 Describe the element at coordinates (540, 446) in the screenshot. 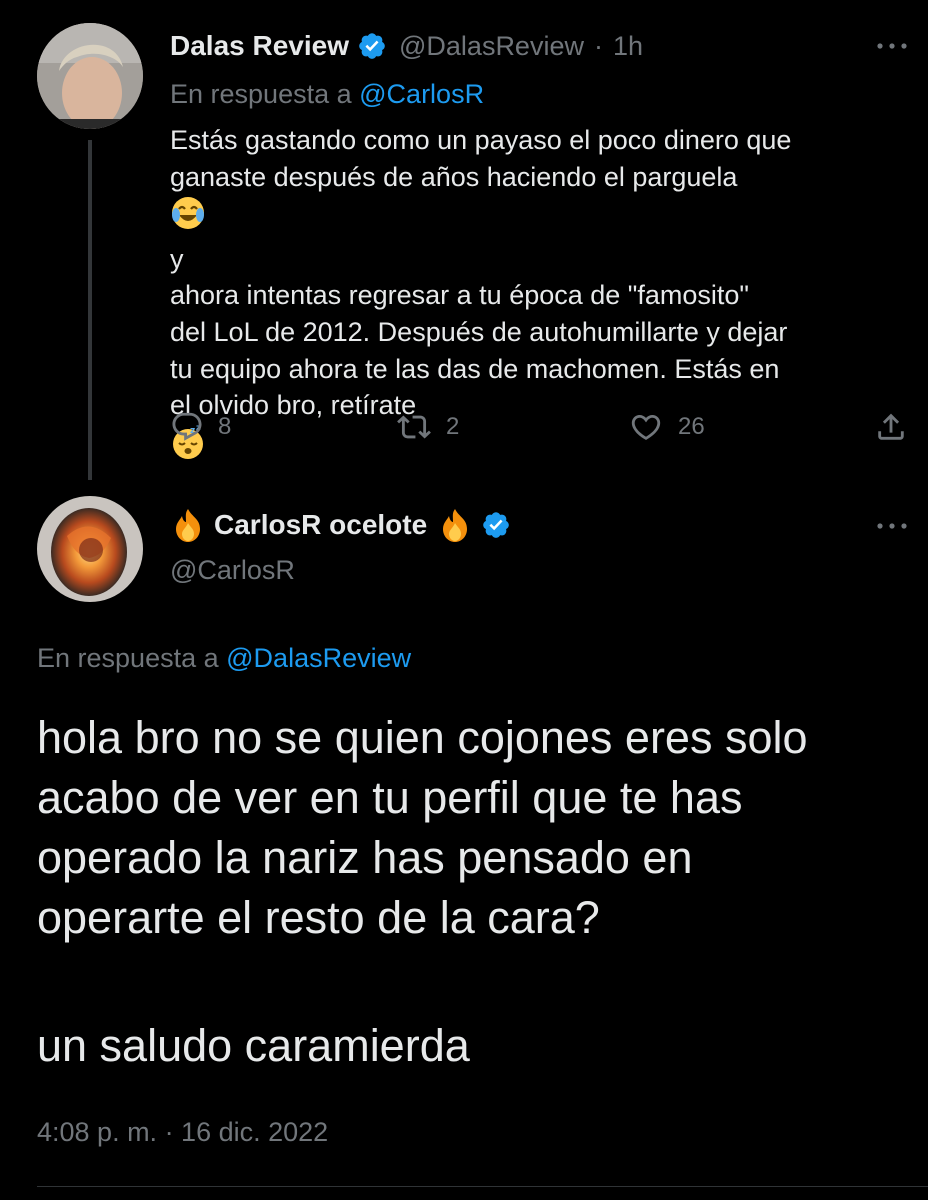

I see `sleeping-face-emoji: z z` at that location.